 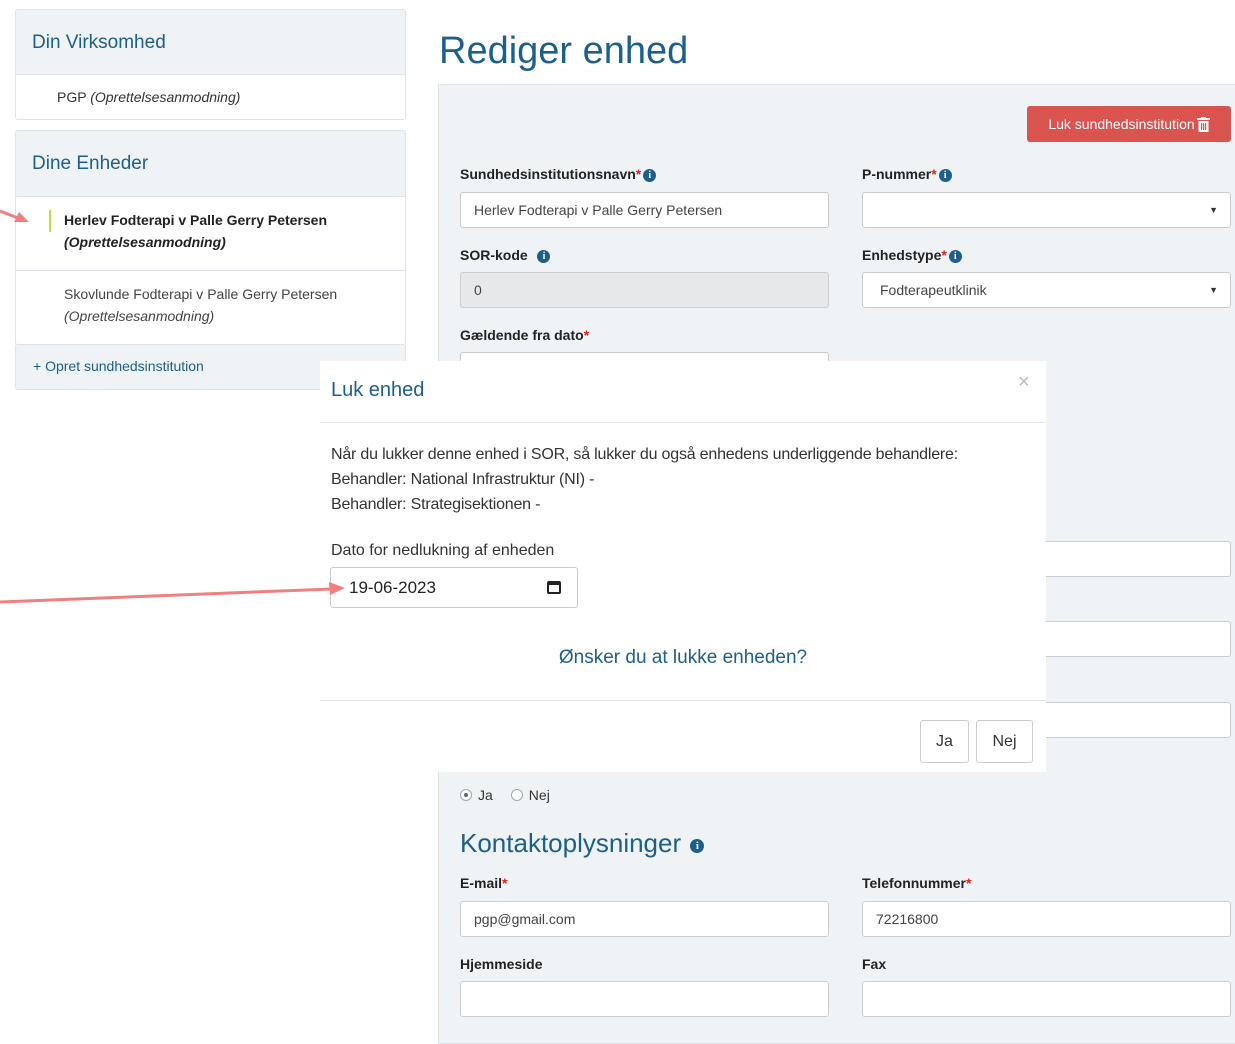 I want to click on modal-footer-divider, so click(x=683, y=700).